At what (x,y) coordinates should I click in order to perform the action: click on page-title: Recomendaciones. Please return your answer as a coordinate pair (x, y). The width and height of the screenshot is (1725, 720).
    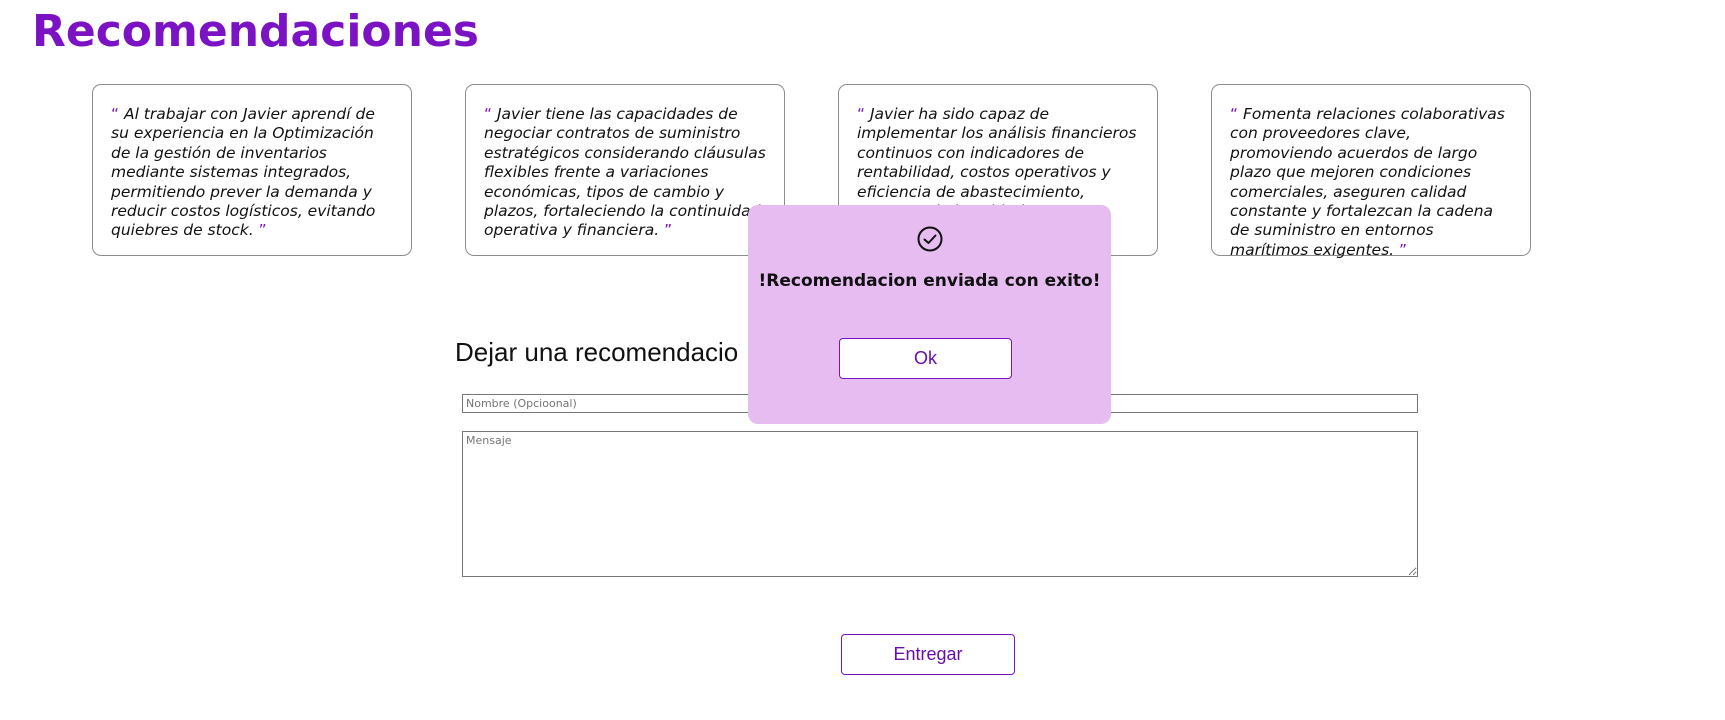
    Looking at the image, I should click on (255, 31).